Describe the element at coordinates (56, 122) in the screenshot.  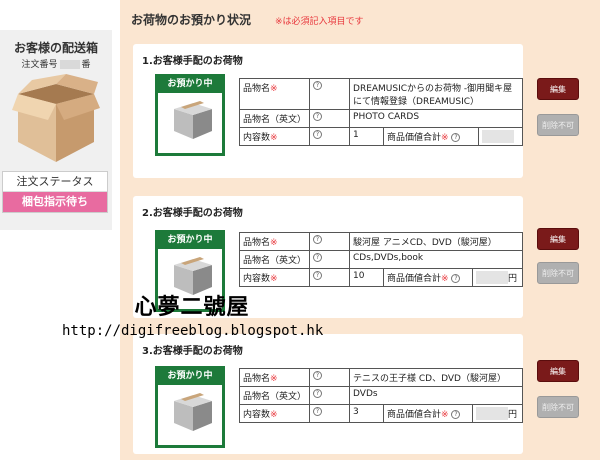
I see `cardboard-box-icon` at that location.